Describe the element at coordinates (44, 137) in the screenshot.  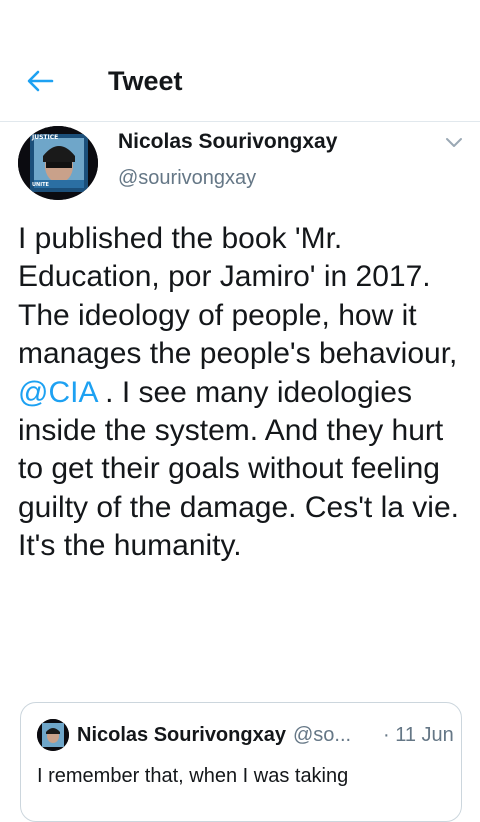
I see `avatar-badge-top: JUSTICE` at that location.